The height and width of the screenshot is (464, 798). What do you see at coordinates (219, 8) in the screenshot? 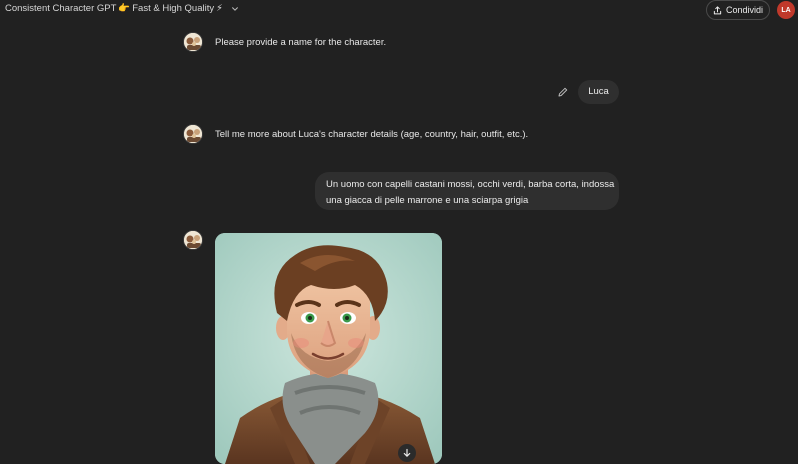
I see `bolt-emoji: ⚡` at bounding box center [219, 8].